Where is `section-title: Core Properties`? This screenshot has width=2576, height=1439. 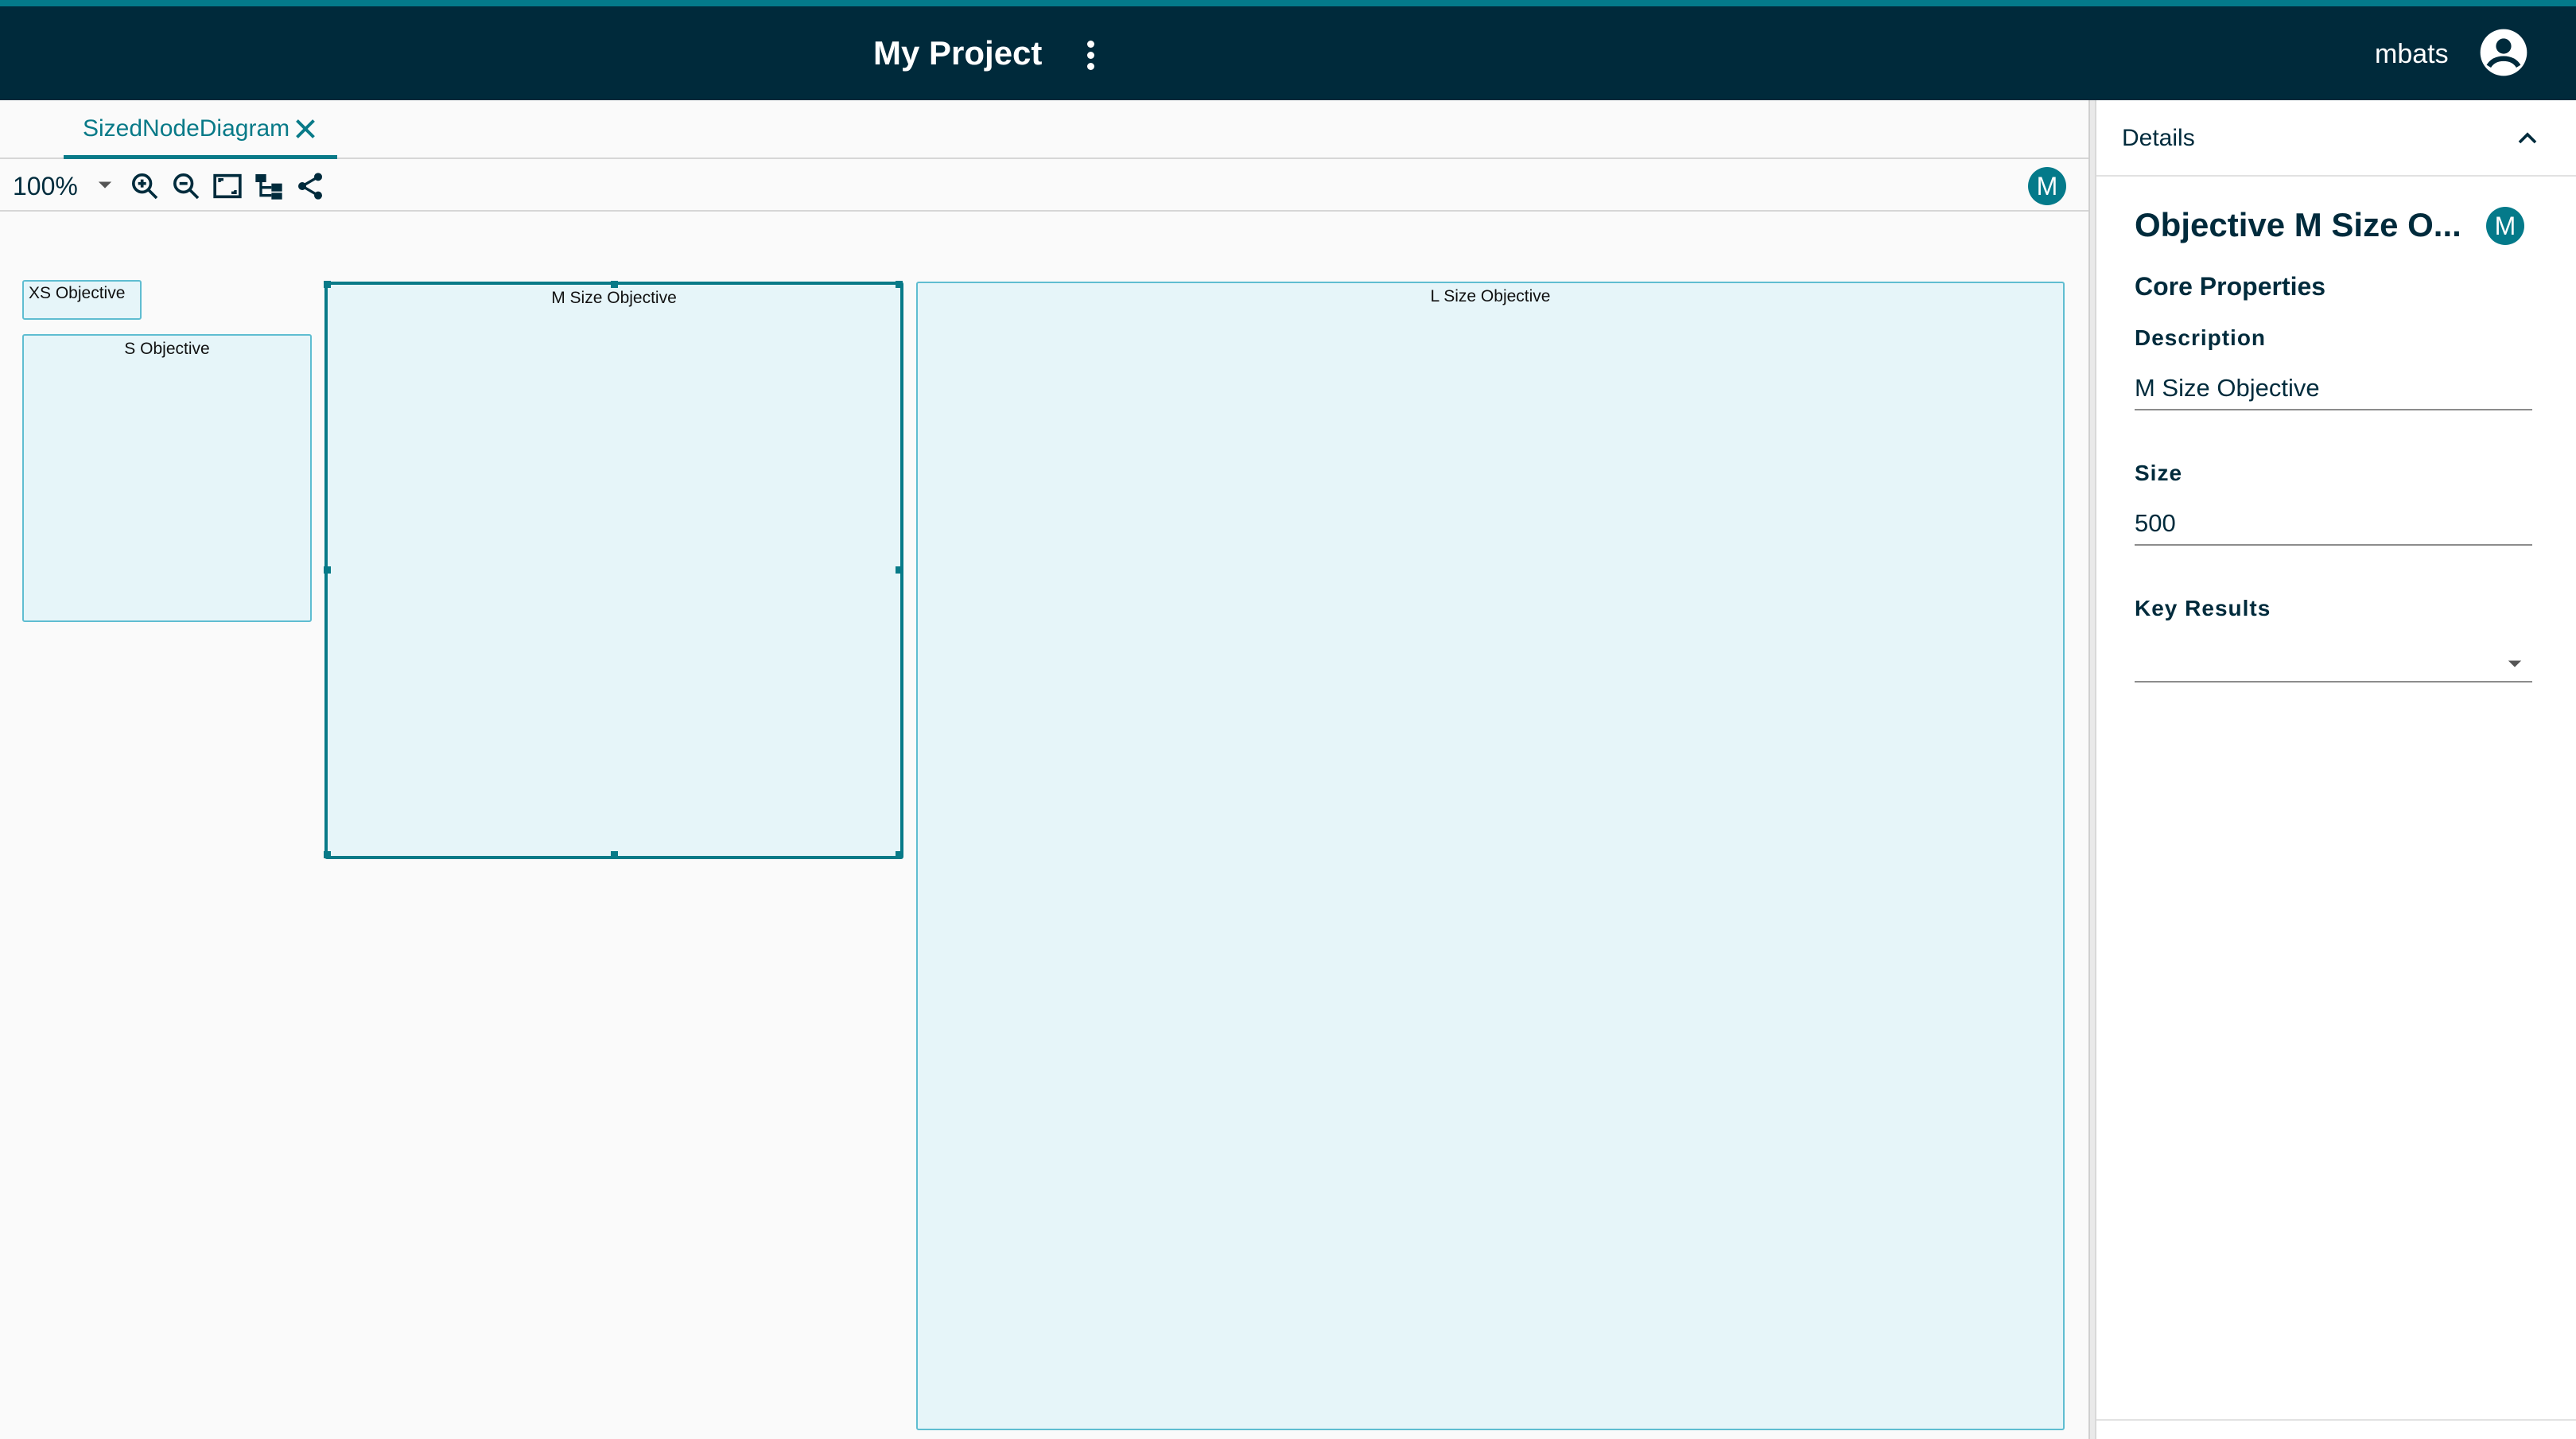 section-title: Core Properties is located at coordinates (2230, 286).